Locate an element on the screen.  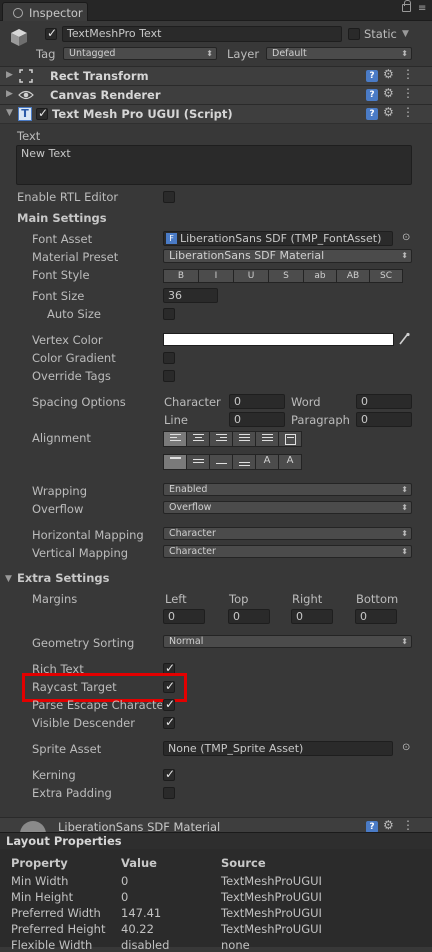
layout-properties-title: Layout Properties is located at coordinates (64, 841).